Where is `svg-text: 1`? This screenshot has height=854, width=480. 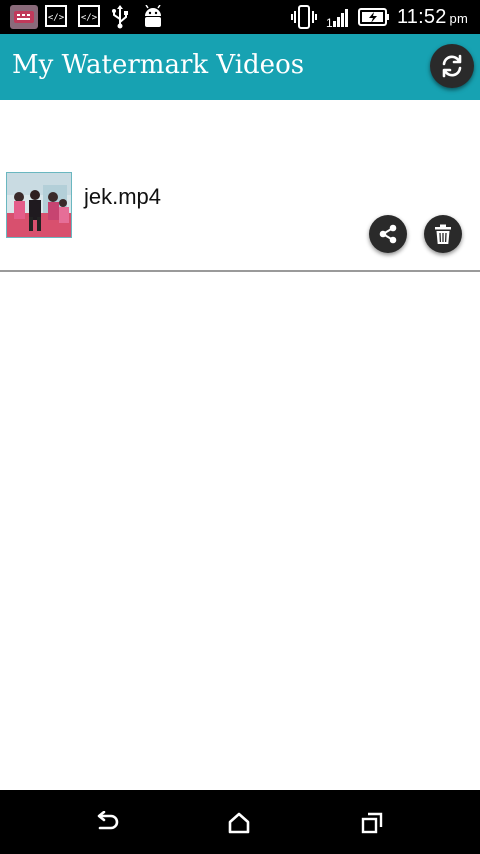 svg-text: 1 is located at coordinates (329, 22).